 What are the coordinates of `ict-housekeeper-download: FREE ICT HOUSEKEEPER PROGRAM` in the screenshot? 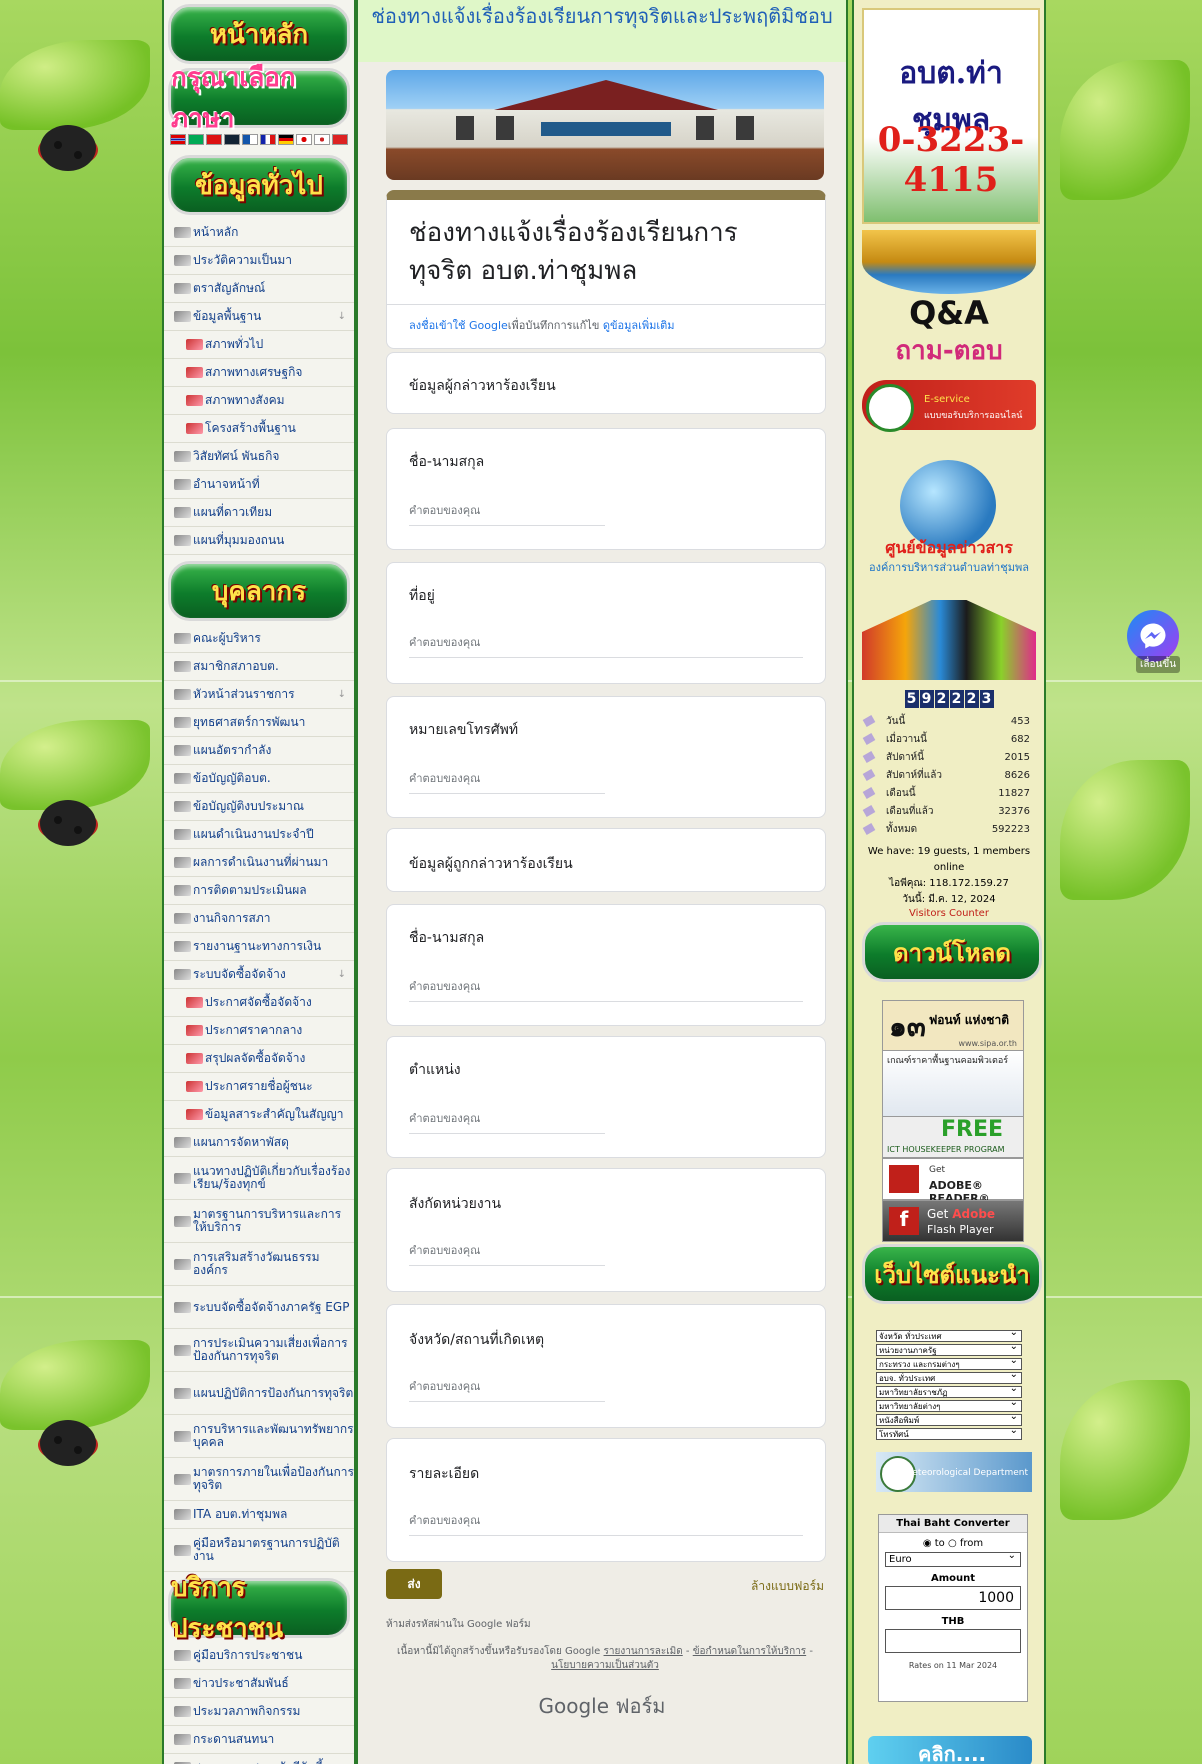 It's located at (953, 1137).